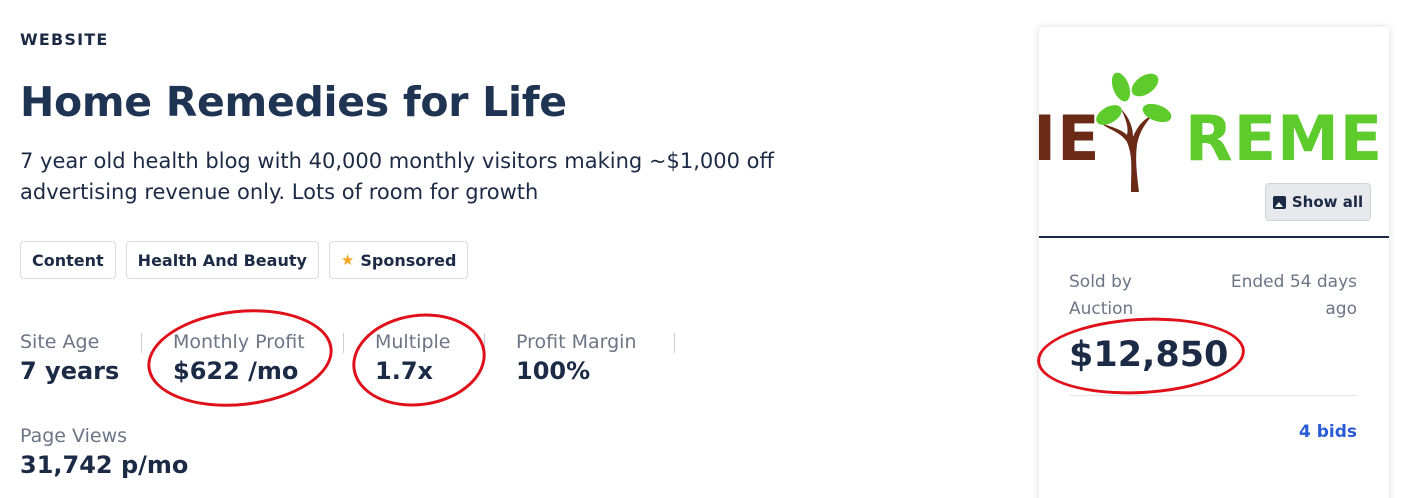 This screenshot has width=1403, height=498. I want to click on listing-title: Home Remedies for Life, so click(293, 102).